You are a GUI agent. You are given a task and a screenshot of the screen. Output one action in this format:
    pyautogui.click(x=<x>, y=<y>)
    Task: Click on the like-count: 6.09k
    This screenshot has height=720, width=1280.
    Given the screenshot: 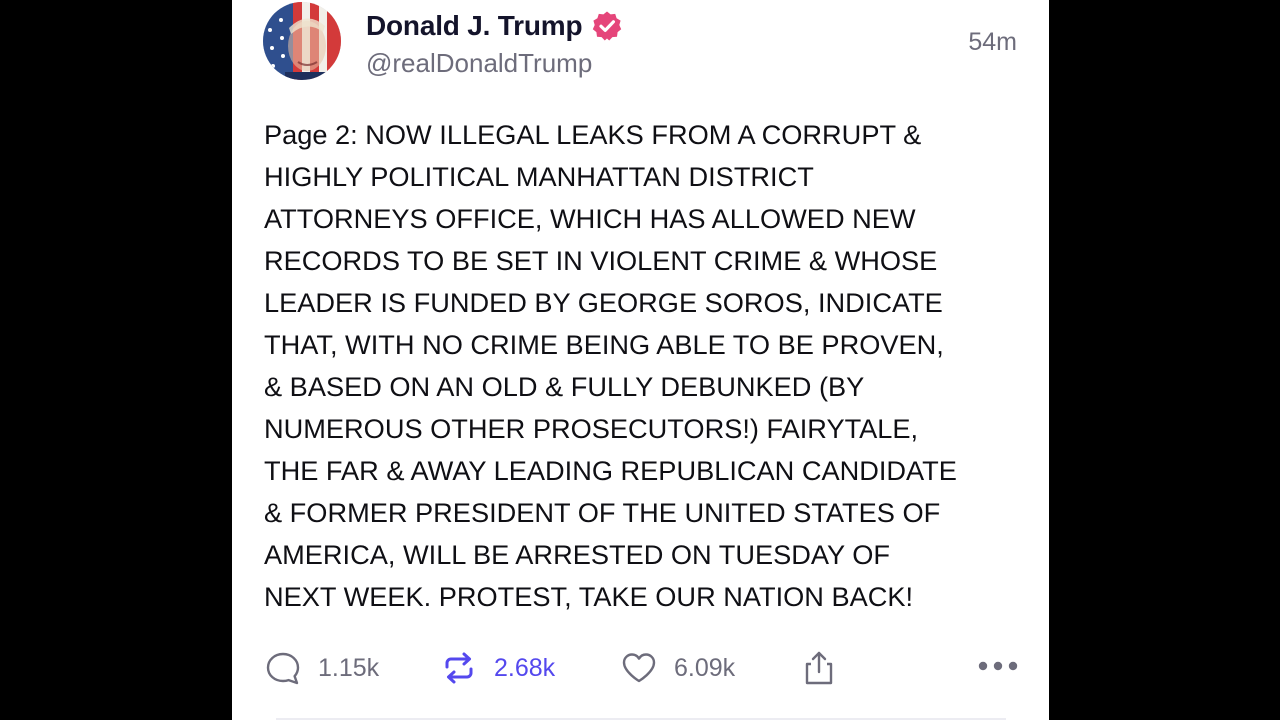 What is the action you would take?
    pyautogui.click(x=705, y=667)
    